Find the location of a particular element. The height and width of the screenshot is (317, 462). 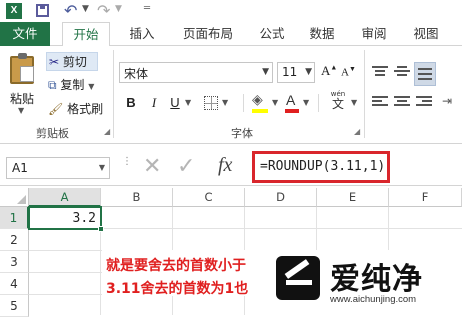

font-color-icon: A is located at coordinates (292, 102).